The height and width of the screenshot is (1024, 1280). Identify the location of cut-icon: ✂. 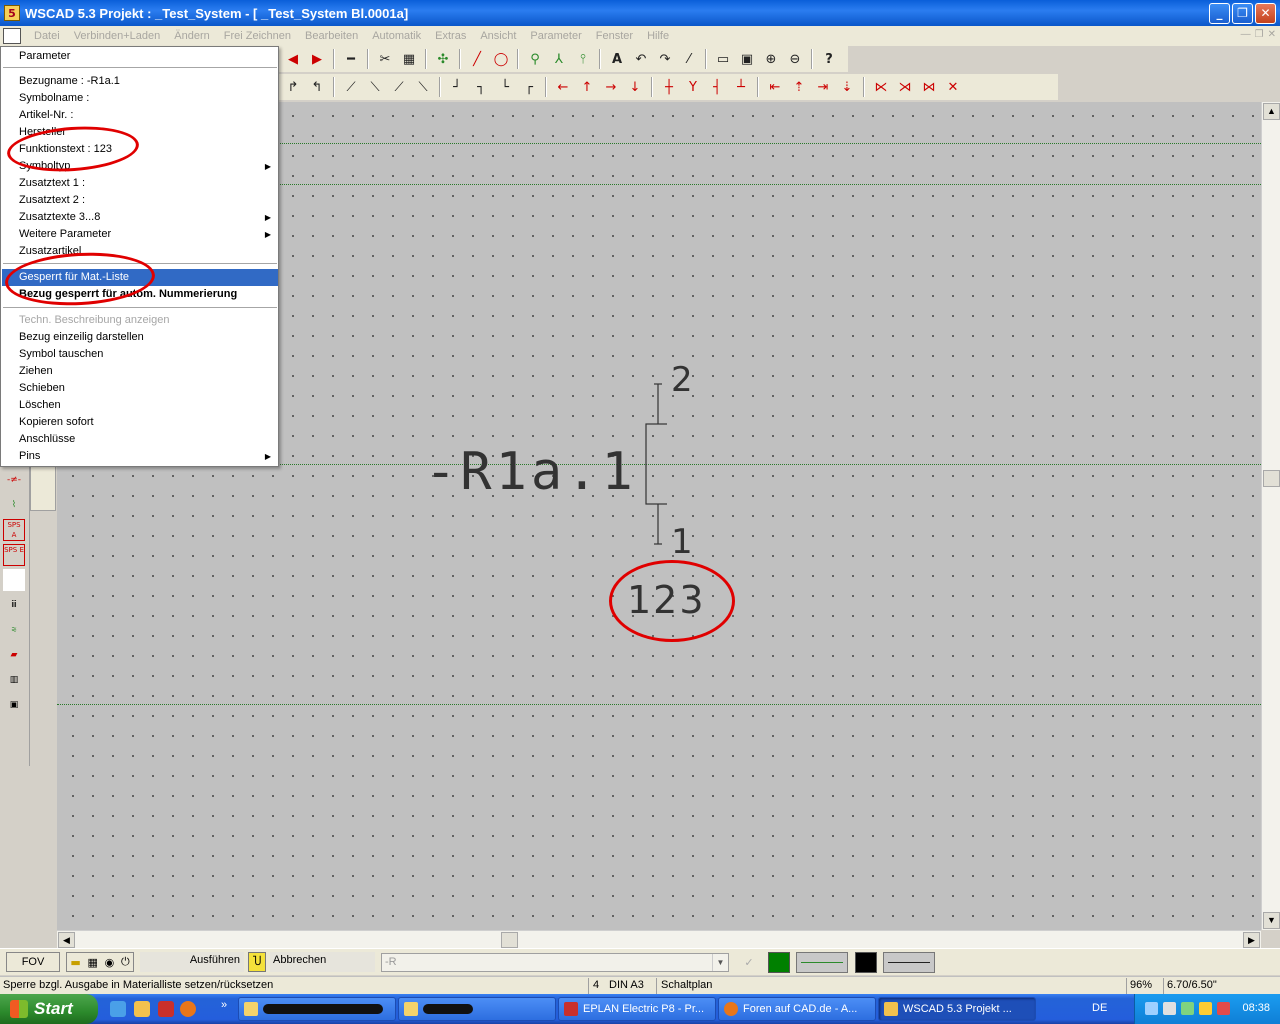
(385, 59).